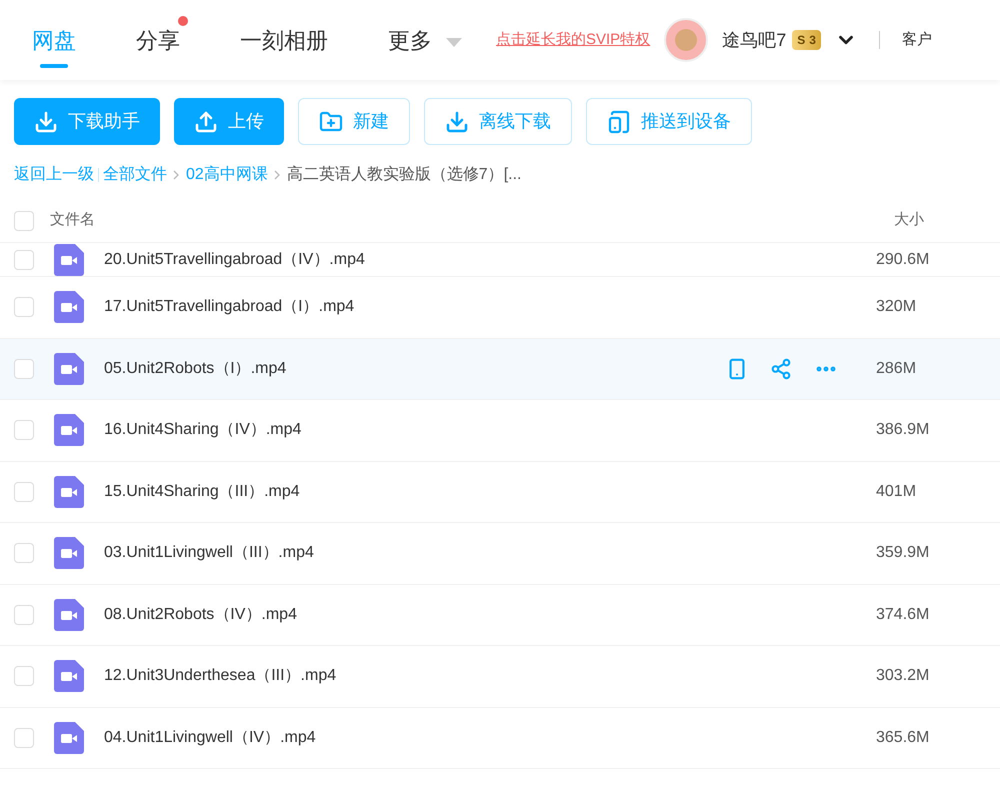 The width and height of the screenshot is (1000, 787). Describe the element at coordinates (903, 738) in the screenshot. I see `file-size: 365.6M` at that location.